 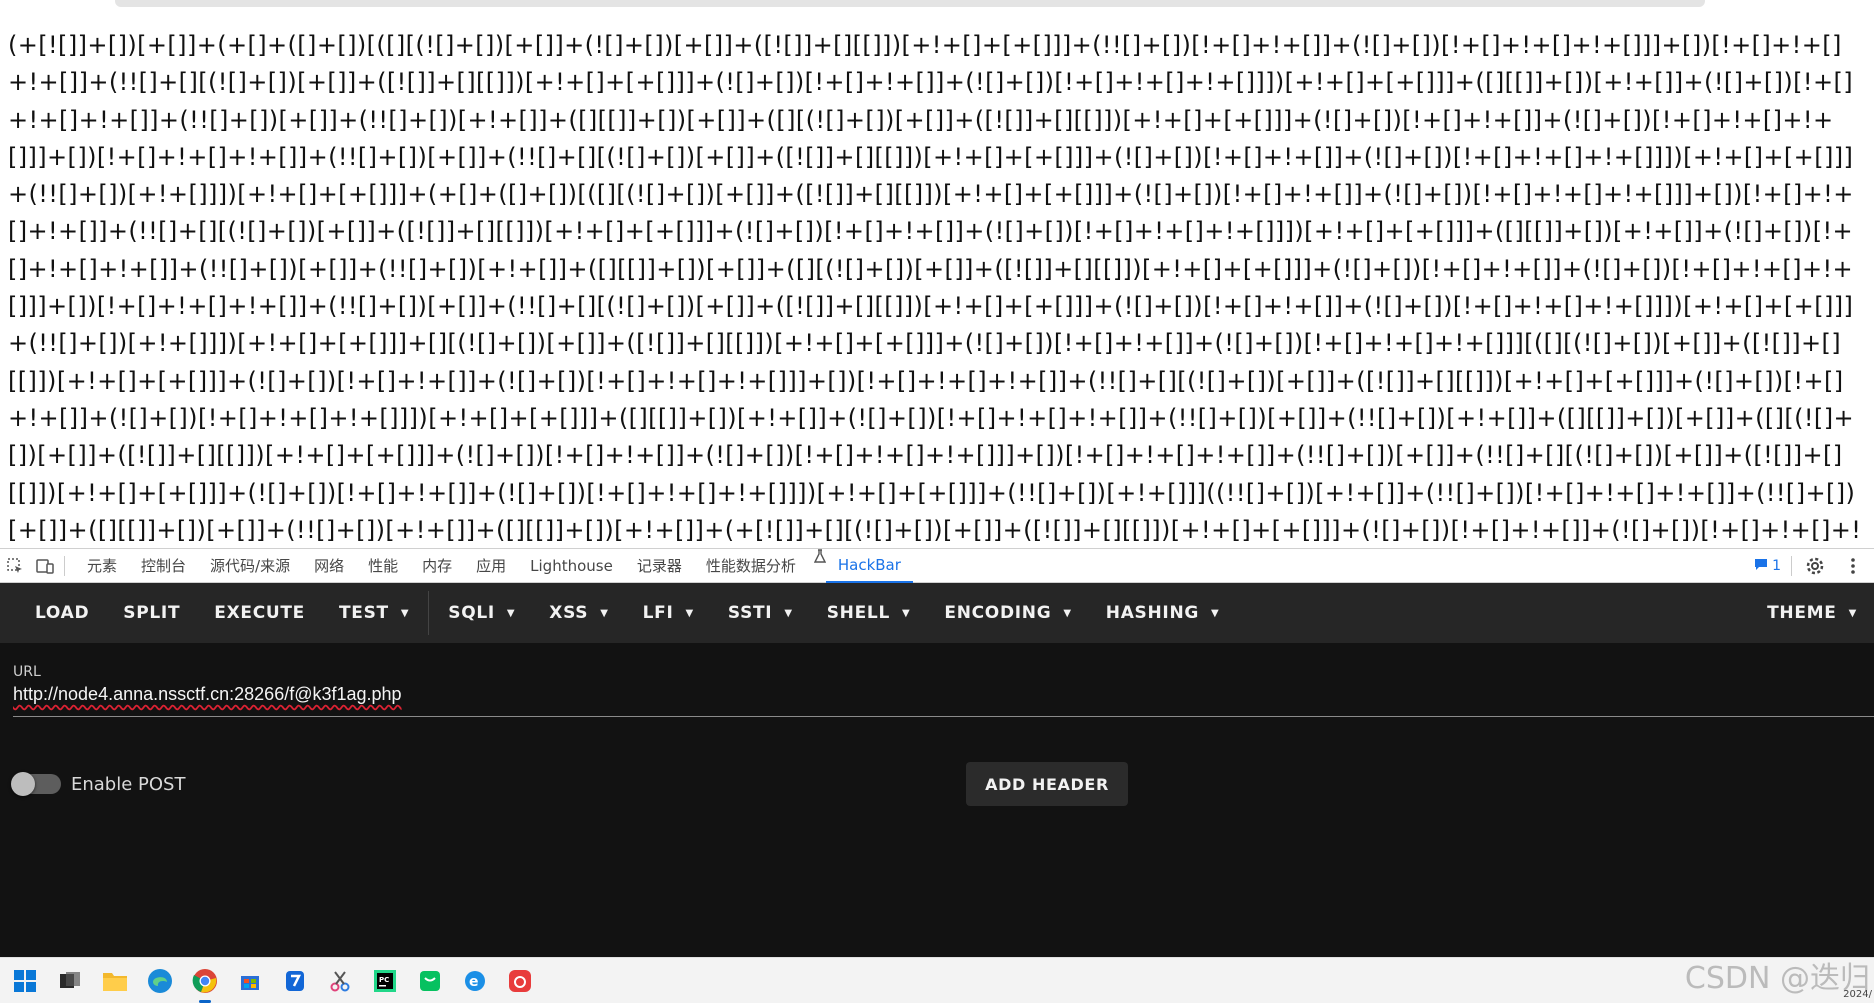 I want to click on hackbar-split-button: SPLIT, so click(x=151, y=613).